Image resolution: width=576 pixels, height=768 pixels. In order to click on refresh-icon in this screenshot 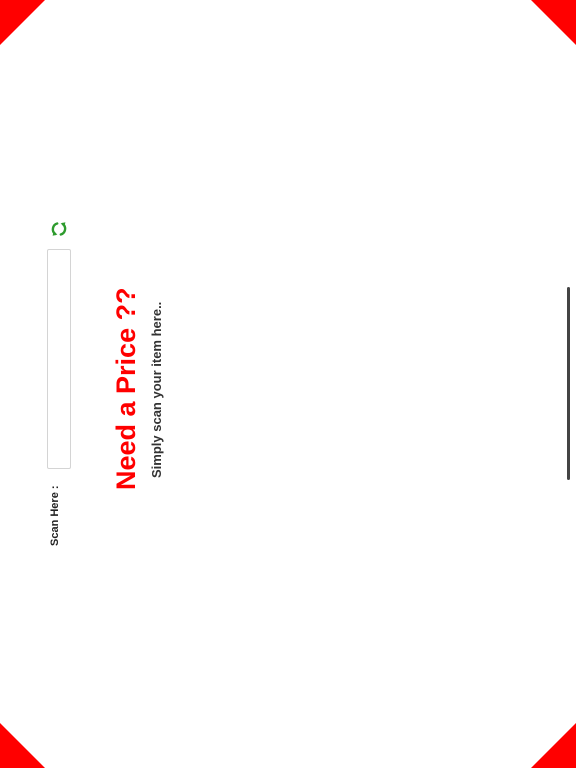, I will do `click(59, 229)`.